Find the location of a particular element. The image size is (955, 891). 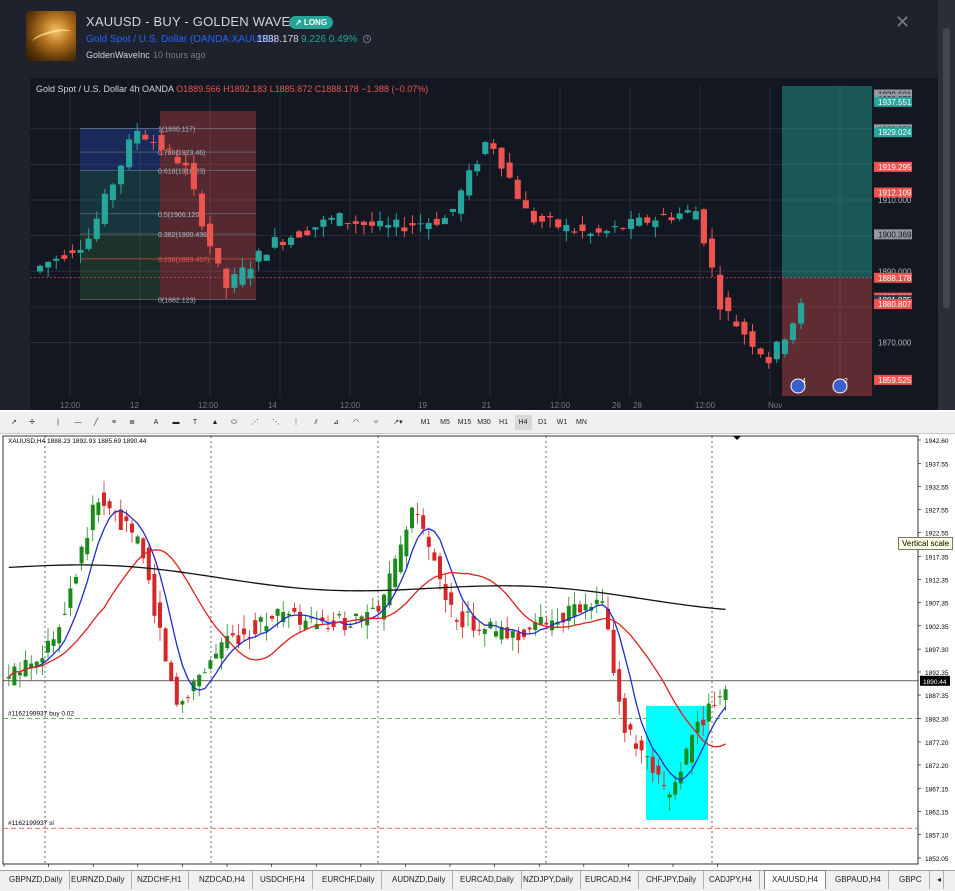

close-icon: ✕ is located at coordinates (902, 22).